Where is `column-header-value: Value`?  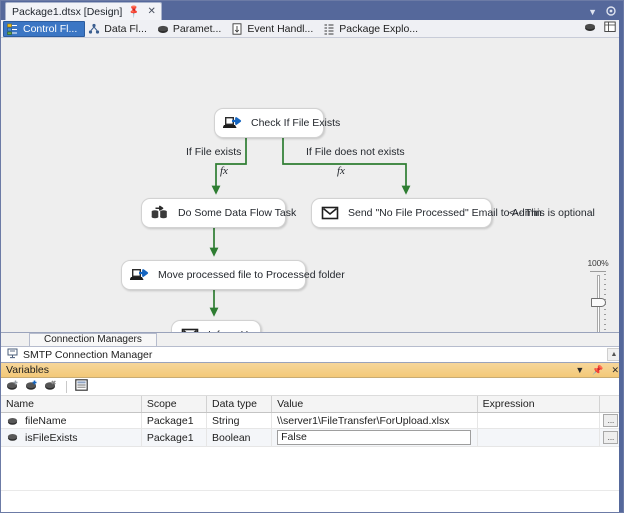 column-header-value: Value is located at coordinates (374, 404).